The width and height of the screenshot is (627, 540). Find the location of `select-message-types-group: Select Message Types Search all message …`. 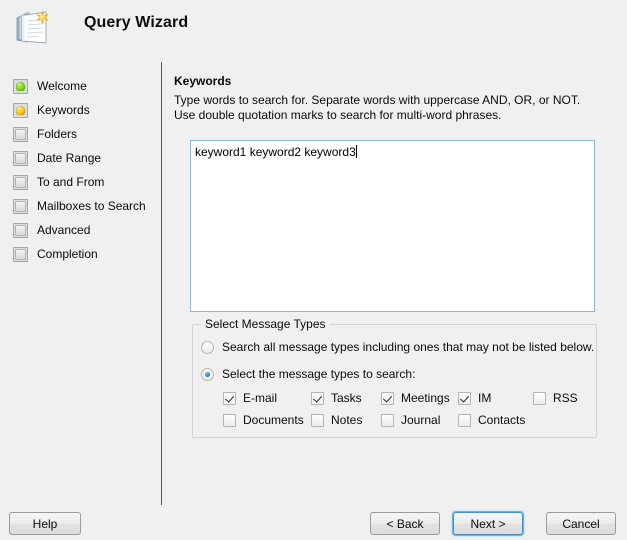

select-message-types-group: Select Message Types Search all message … is located at coordinates (394, 377).